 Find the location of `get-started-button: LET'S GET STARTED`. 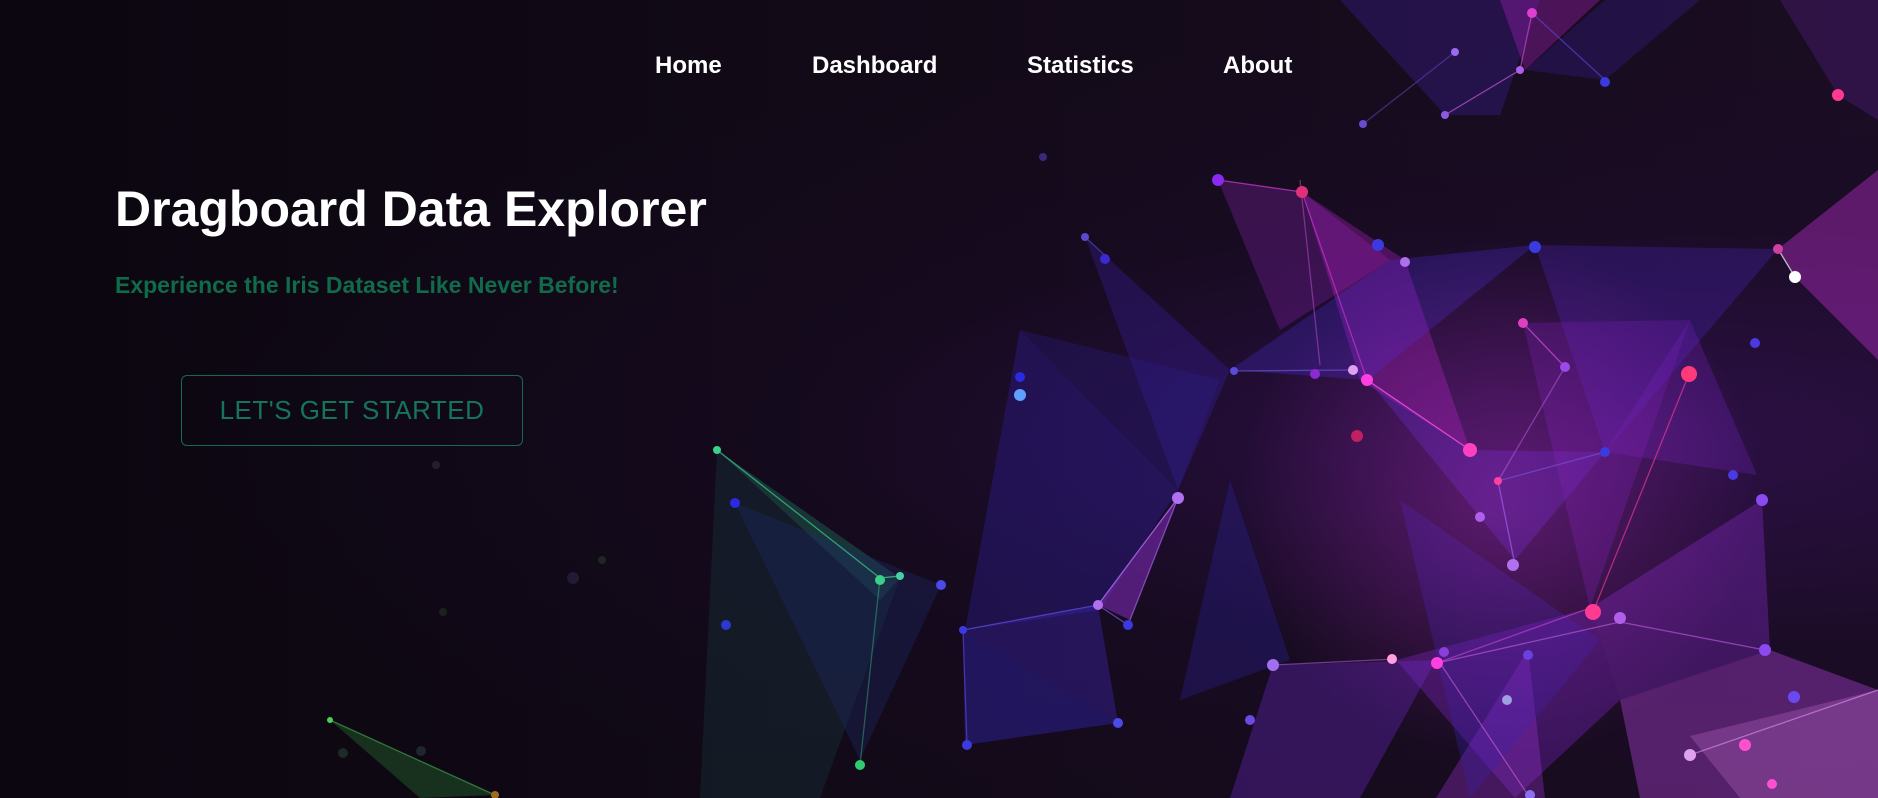

get-started-button: LET'S GET STARTED is located at coordinates (352, 410).